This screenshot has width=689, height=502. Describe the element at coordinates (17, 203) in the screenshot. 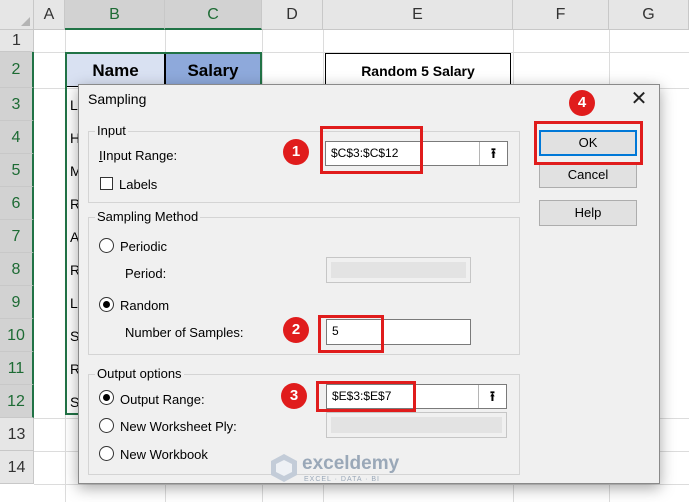

I see `row-header-6: 6` at that location.